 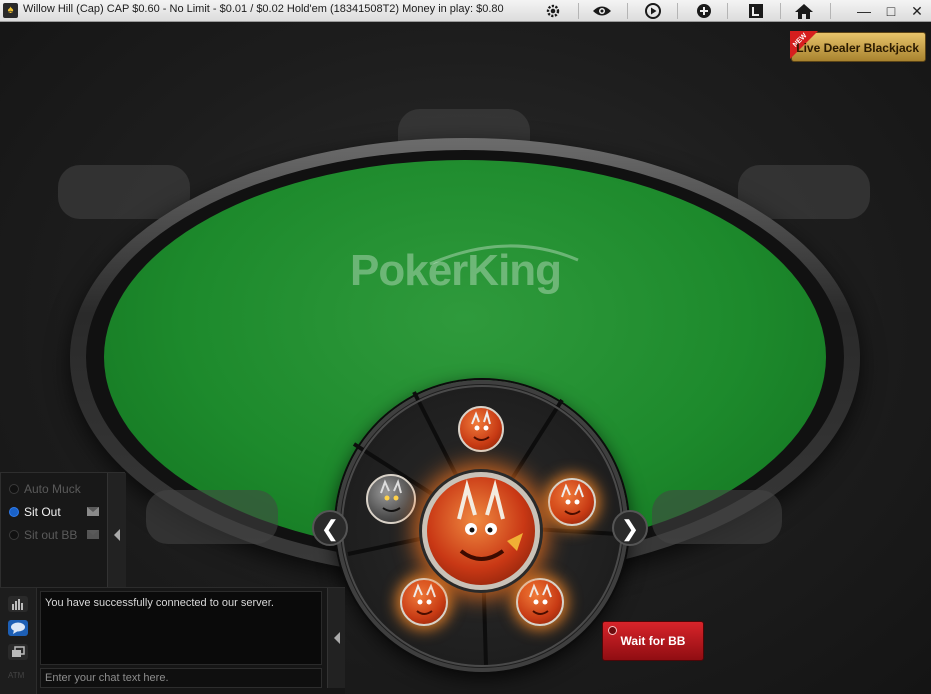 What do you see at coordinates (481, 429) in the screenshot?
I see `avatar-red-dragon-top` at bounding box center [481, 429].